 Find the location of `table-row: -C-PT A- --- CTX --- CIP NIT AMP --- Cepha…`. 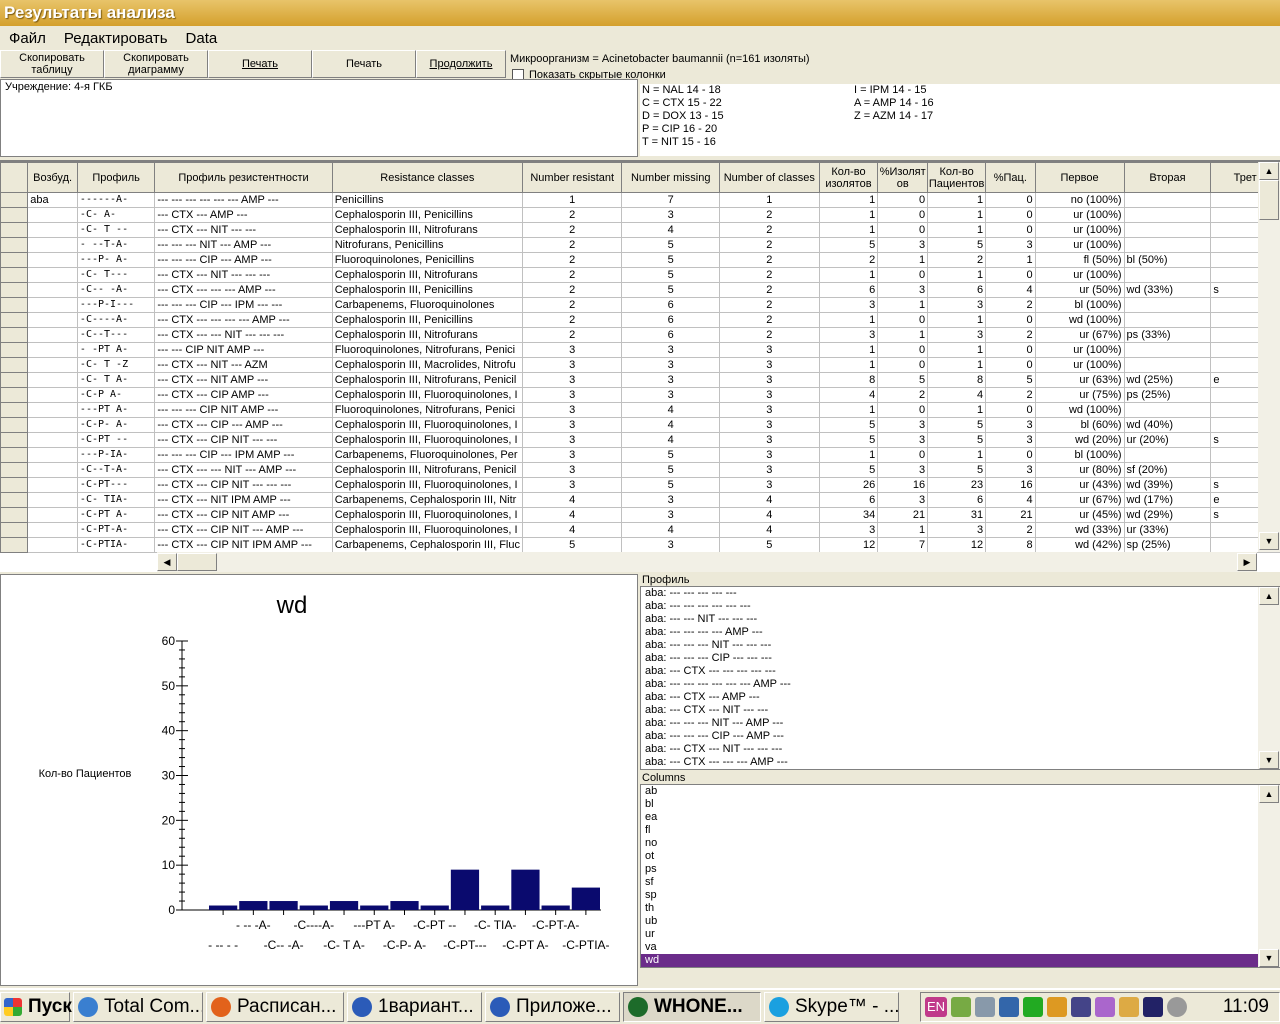

table-row: -C-PT A- --- CTX --- CIP NIT AMP --- Cepha… is located at coordinates (640, 515).